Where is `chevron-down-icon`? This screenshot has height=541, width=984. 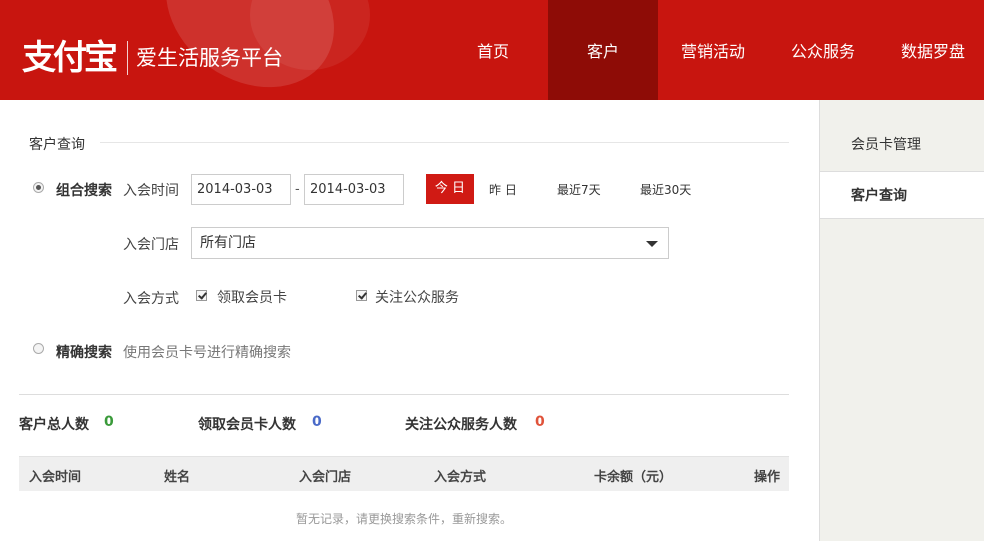 chevron-down-icon is located at coordinates (652, 244).